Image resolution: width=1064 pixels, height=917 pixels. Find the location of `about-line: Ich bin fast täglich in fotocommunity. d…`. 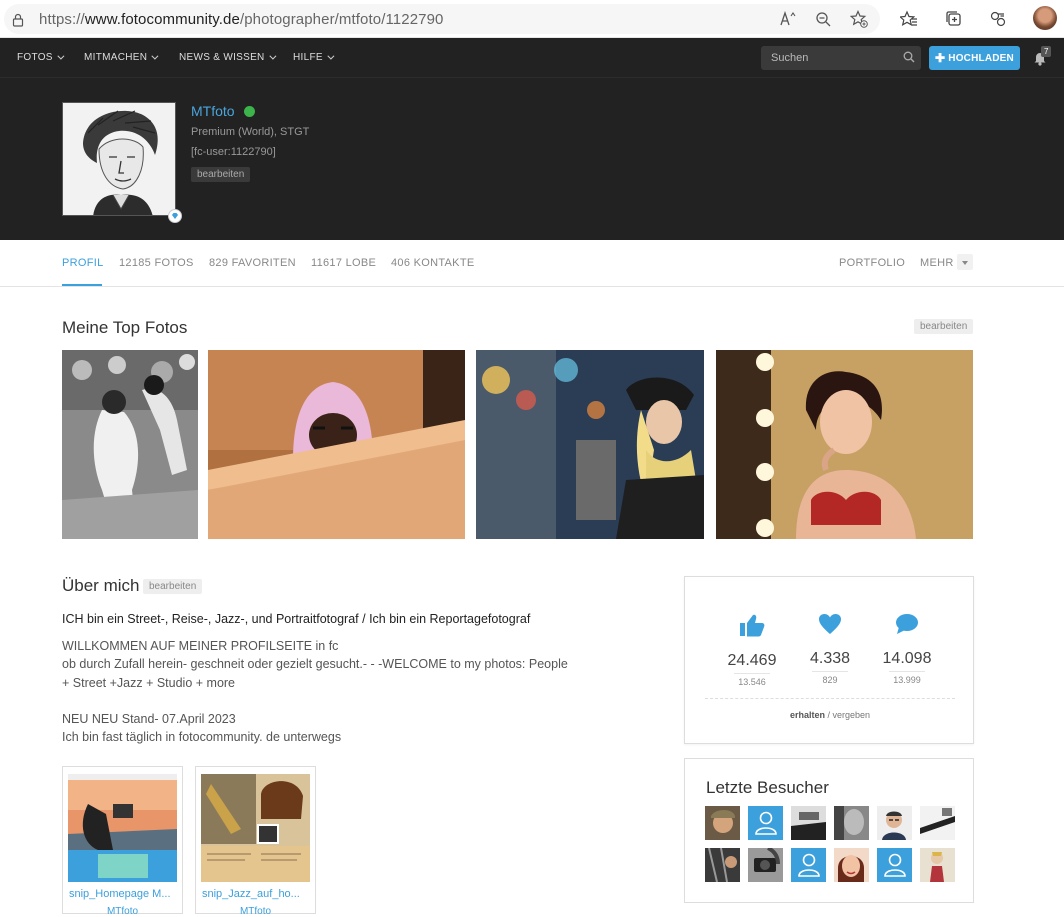

about-line: Ich bin fast täglich in fotocommunity. d… is located at coordinates (202, 737).